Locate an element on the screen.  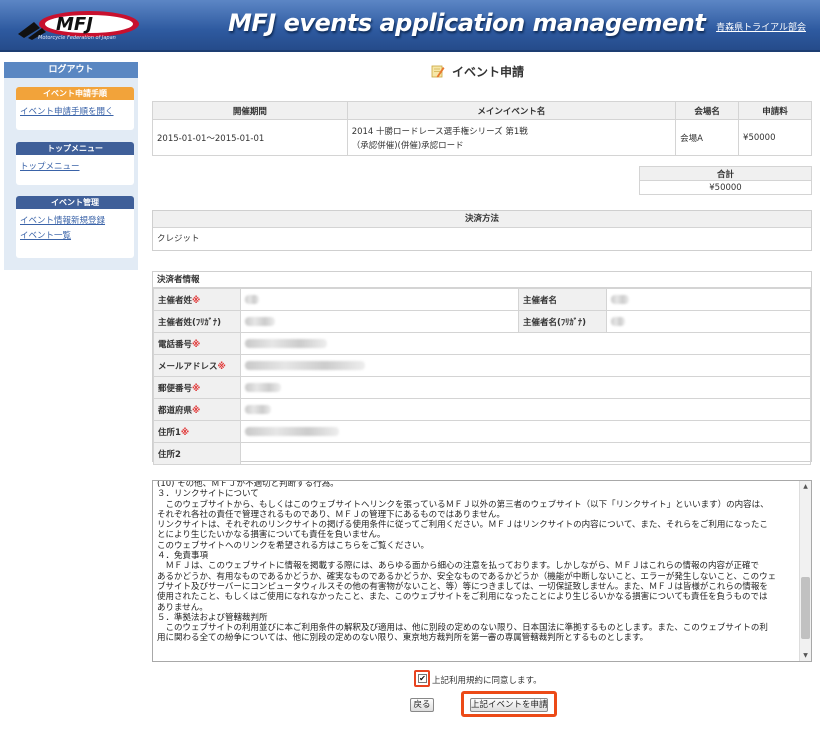
table-row: 郵便番号※ is located at coordinates (482, 387).